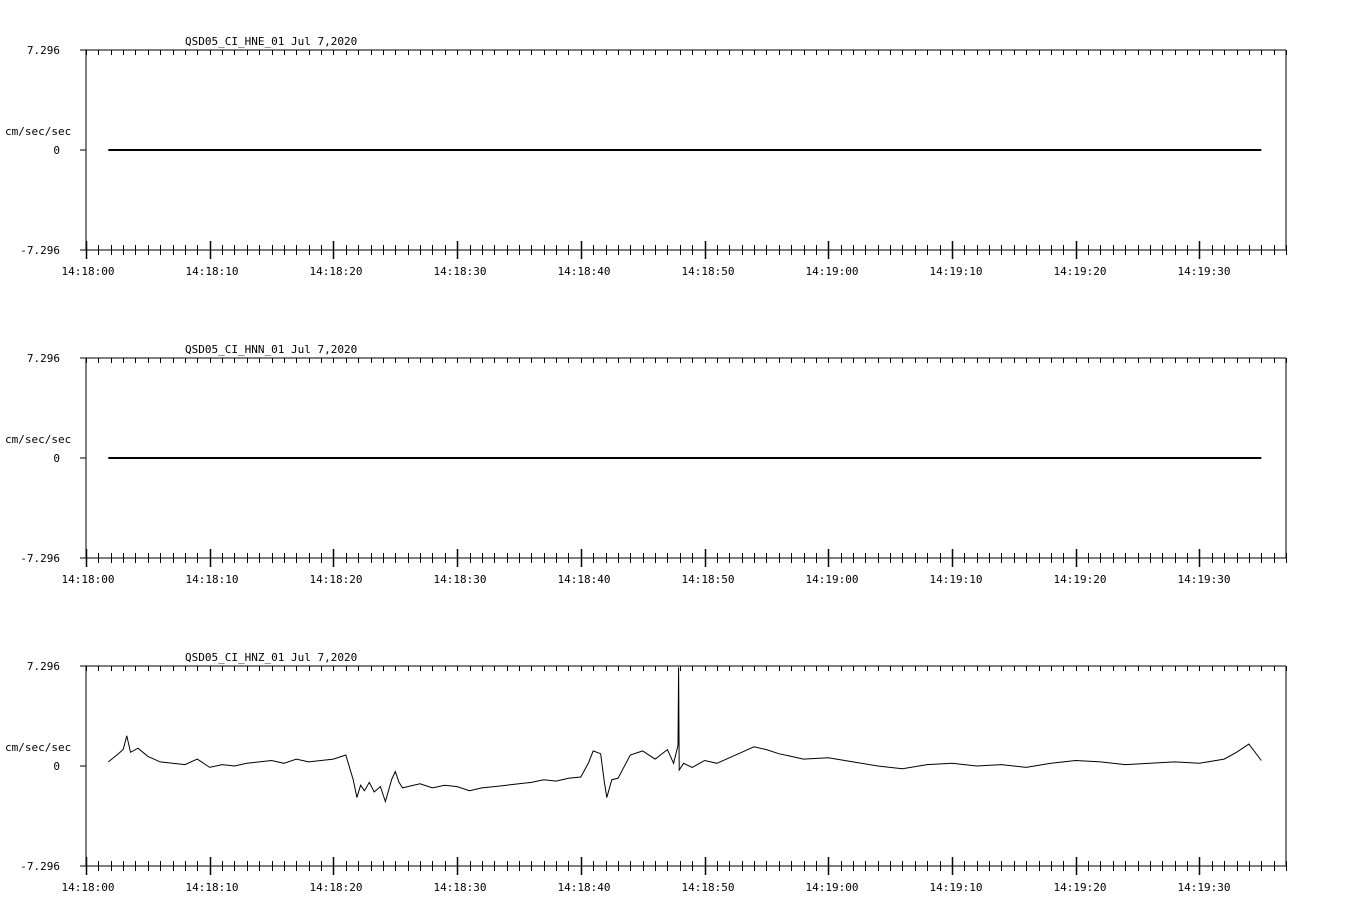 Image resolution: width=1358 pixels, height=924 pixels. I want to click on panel-title: QSD05_CI_HNZ_01 Jul 7,2020, so click(271, 657).